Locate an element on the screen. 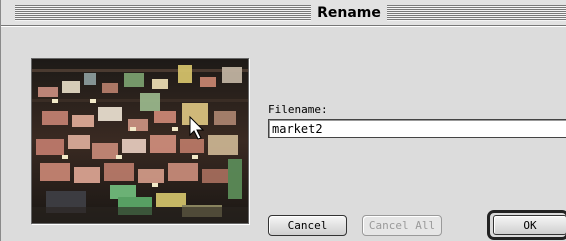 This screenshot has height=241, width=566. cancel-all-button: Cancel All is located at coordinates (402, 225).